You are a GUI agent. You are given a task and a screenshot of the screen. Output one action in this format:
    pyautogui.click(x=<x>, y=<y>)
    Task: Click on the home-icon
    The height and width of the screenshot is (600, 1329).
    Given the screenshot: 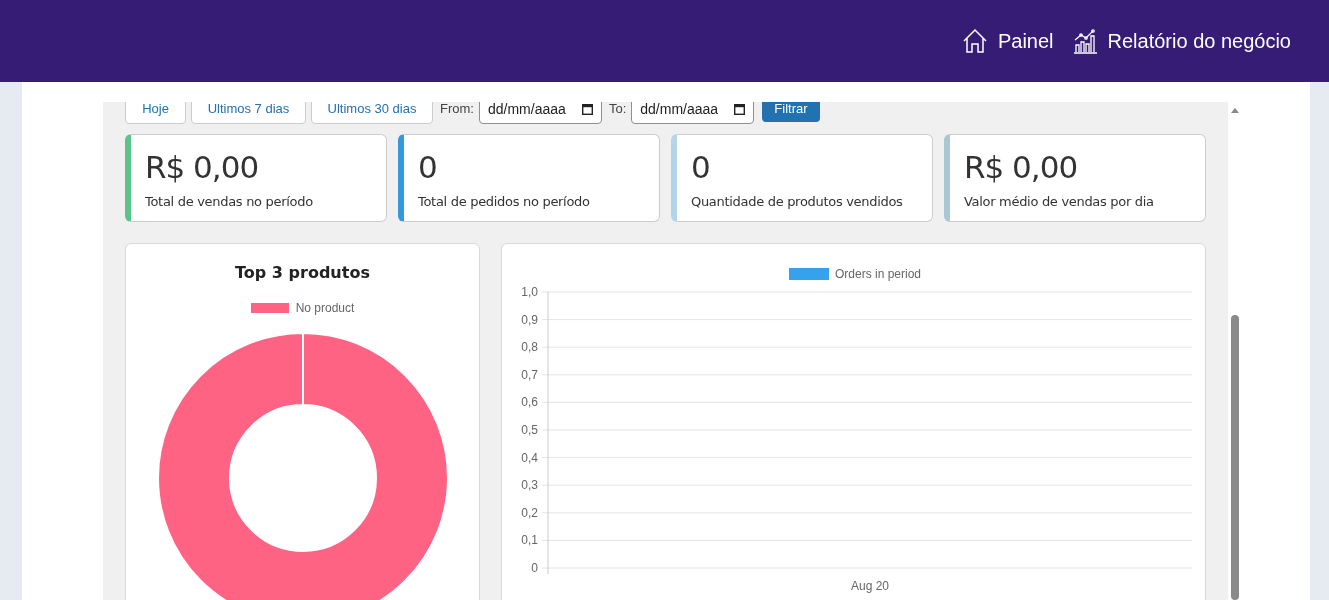 What is the action you would take?
    pyautogui.click(x=974, y=41)
    